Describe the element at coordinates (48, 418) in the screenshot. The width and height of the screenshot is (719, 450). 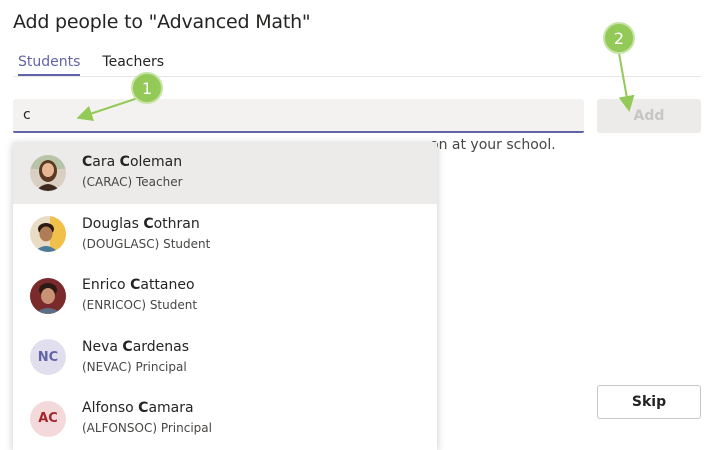
I see `avatar-initials: AC` at that location.